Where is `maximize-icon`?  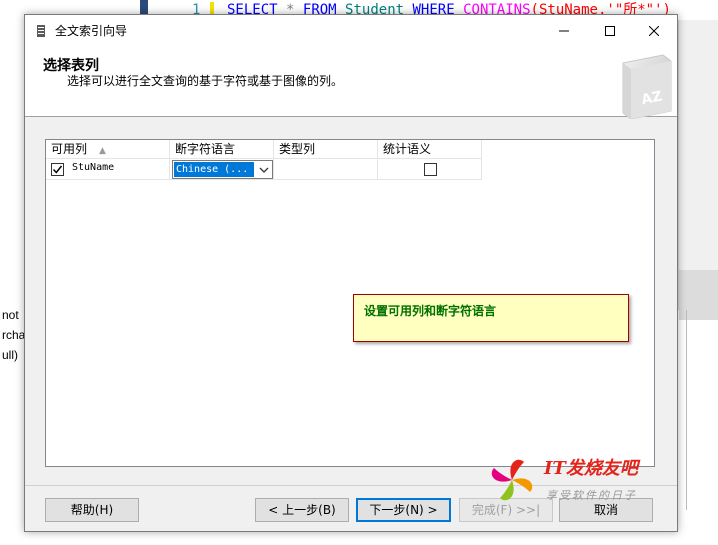
maximize-icon is located at coordinates (610, 31).